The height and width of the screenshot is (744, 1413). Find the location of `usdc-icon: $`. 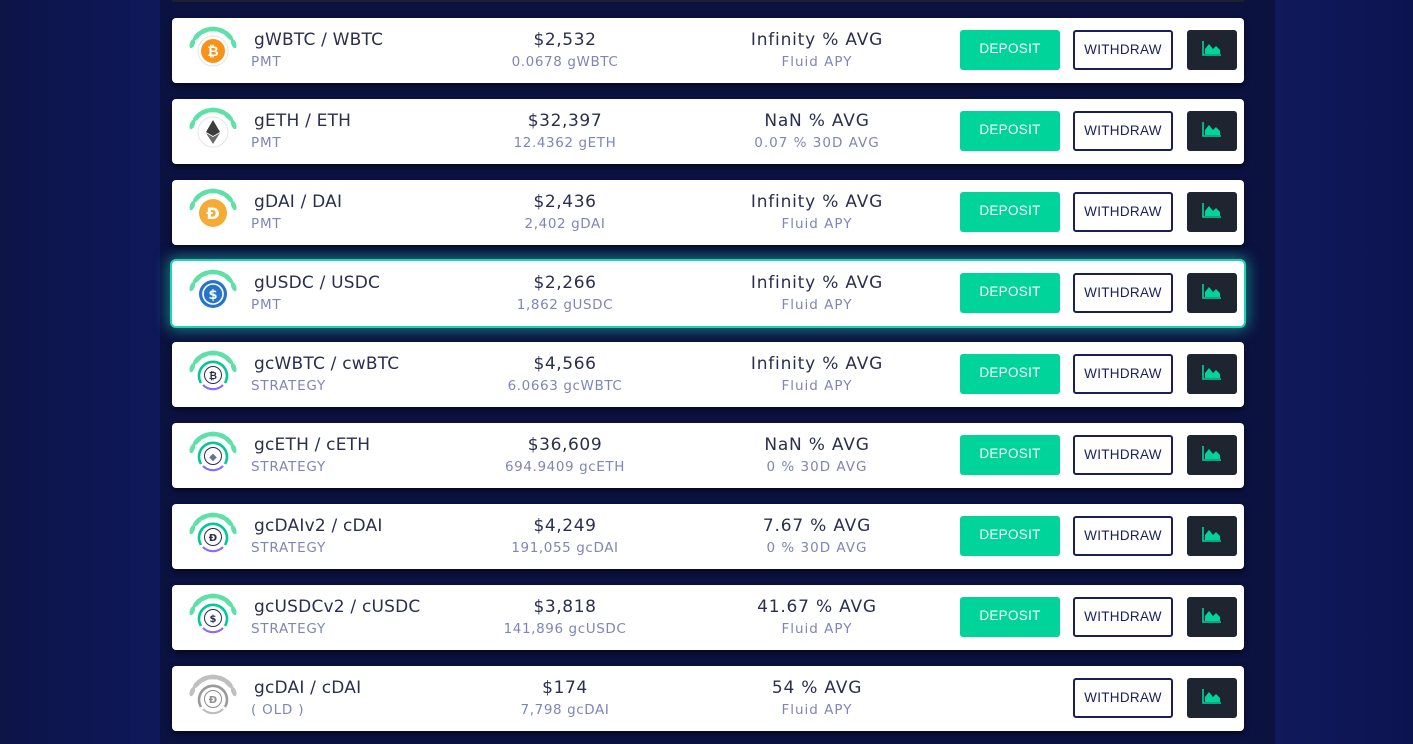

usdc-icon: $ is located at coordinates (213, 294).